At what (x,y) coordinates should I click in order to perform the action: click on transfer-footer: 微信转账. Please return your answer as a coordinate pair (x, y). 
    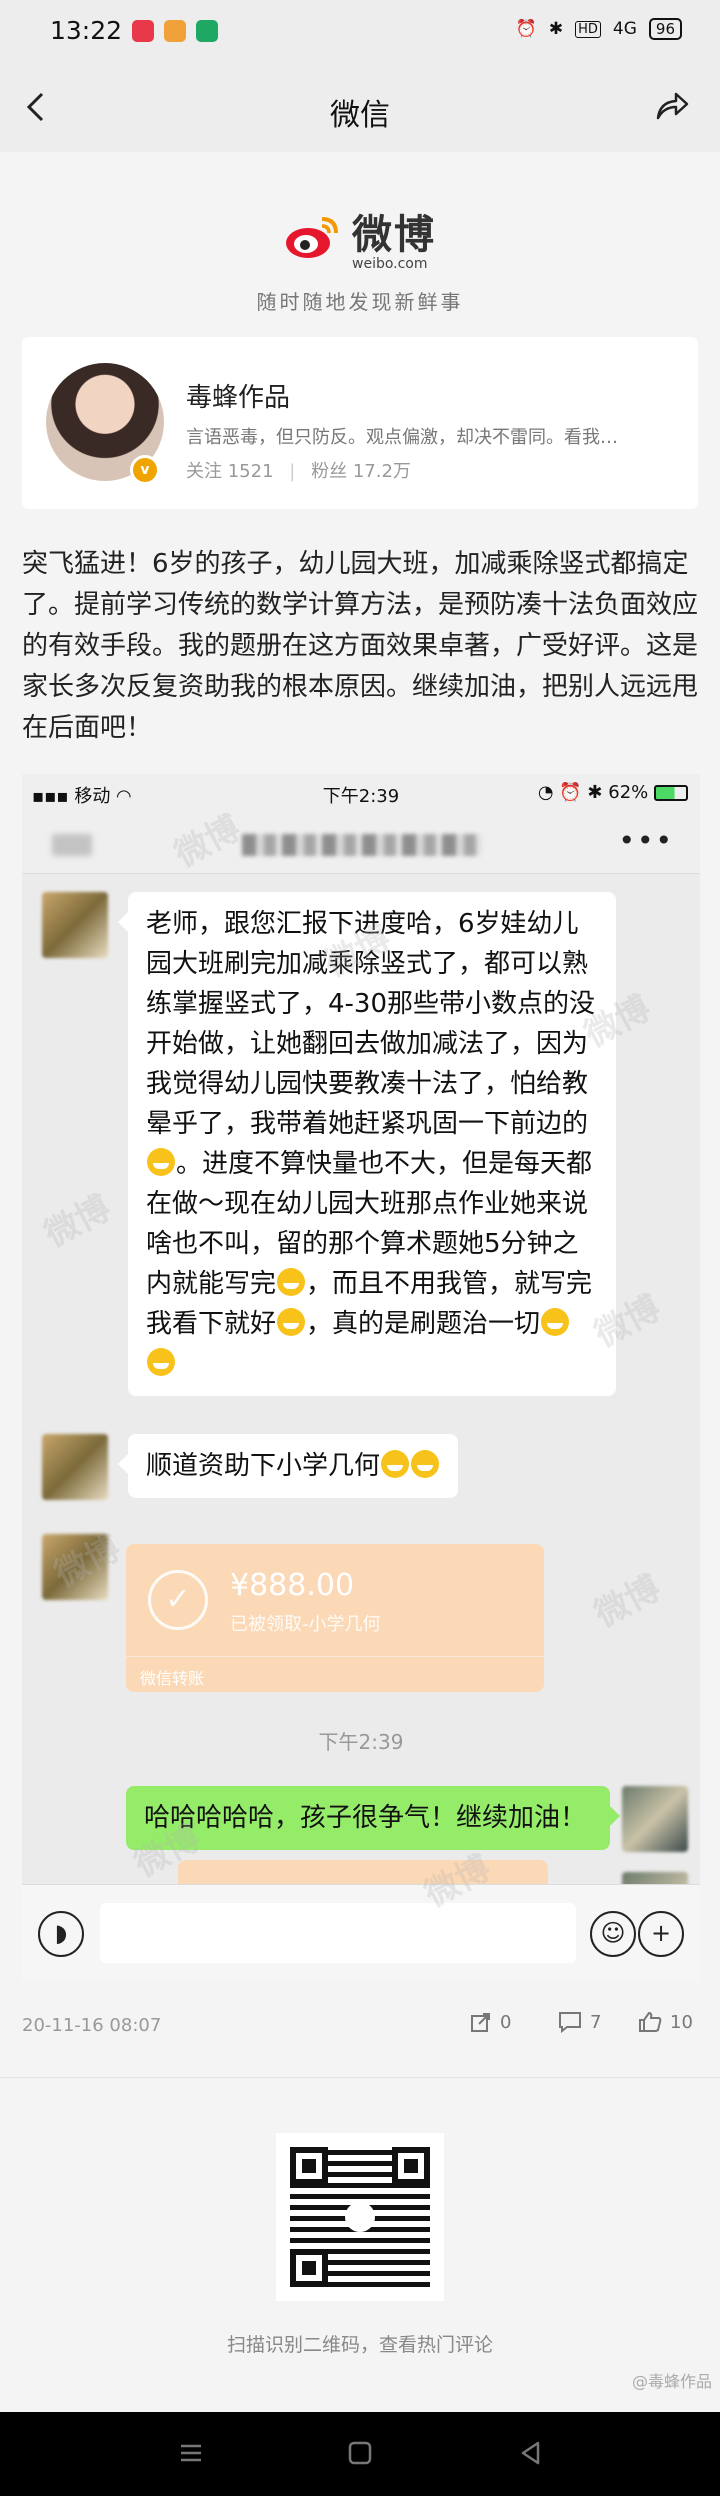
    Looking at the image, I should click on (335, 1674).